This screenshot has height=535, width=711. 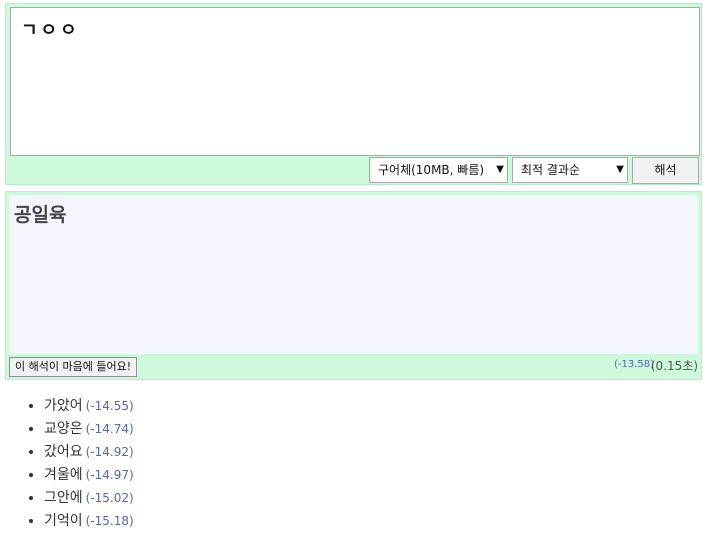 I want to click on alternative-word: 그안에, so click(x=63, y=498).